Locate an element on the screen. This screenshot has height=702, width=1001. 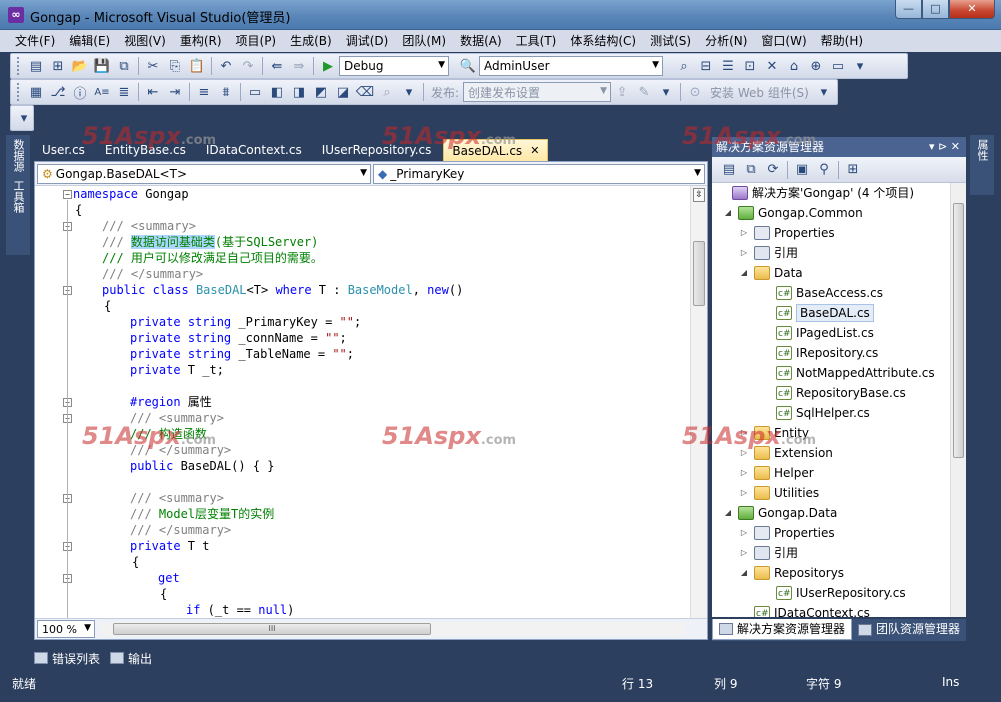
close-button: ✕ is located at coordinates (972, 9).